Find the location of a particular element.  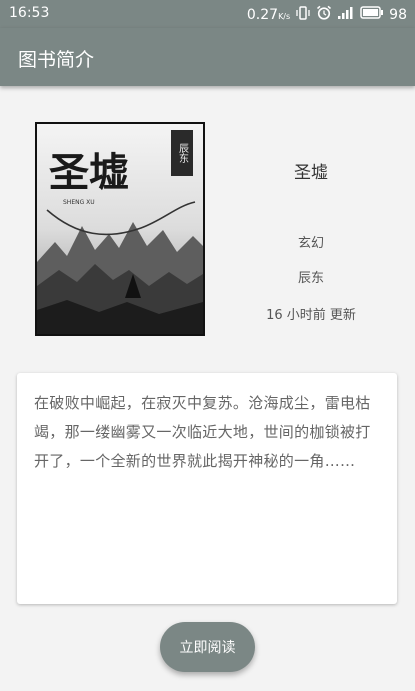

book-update-time: 16 小时前 更新 is located at coordinates (311, 315).